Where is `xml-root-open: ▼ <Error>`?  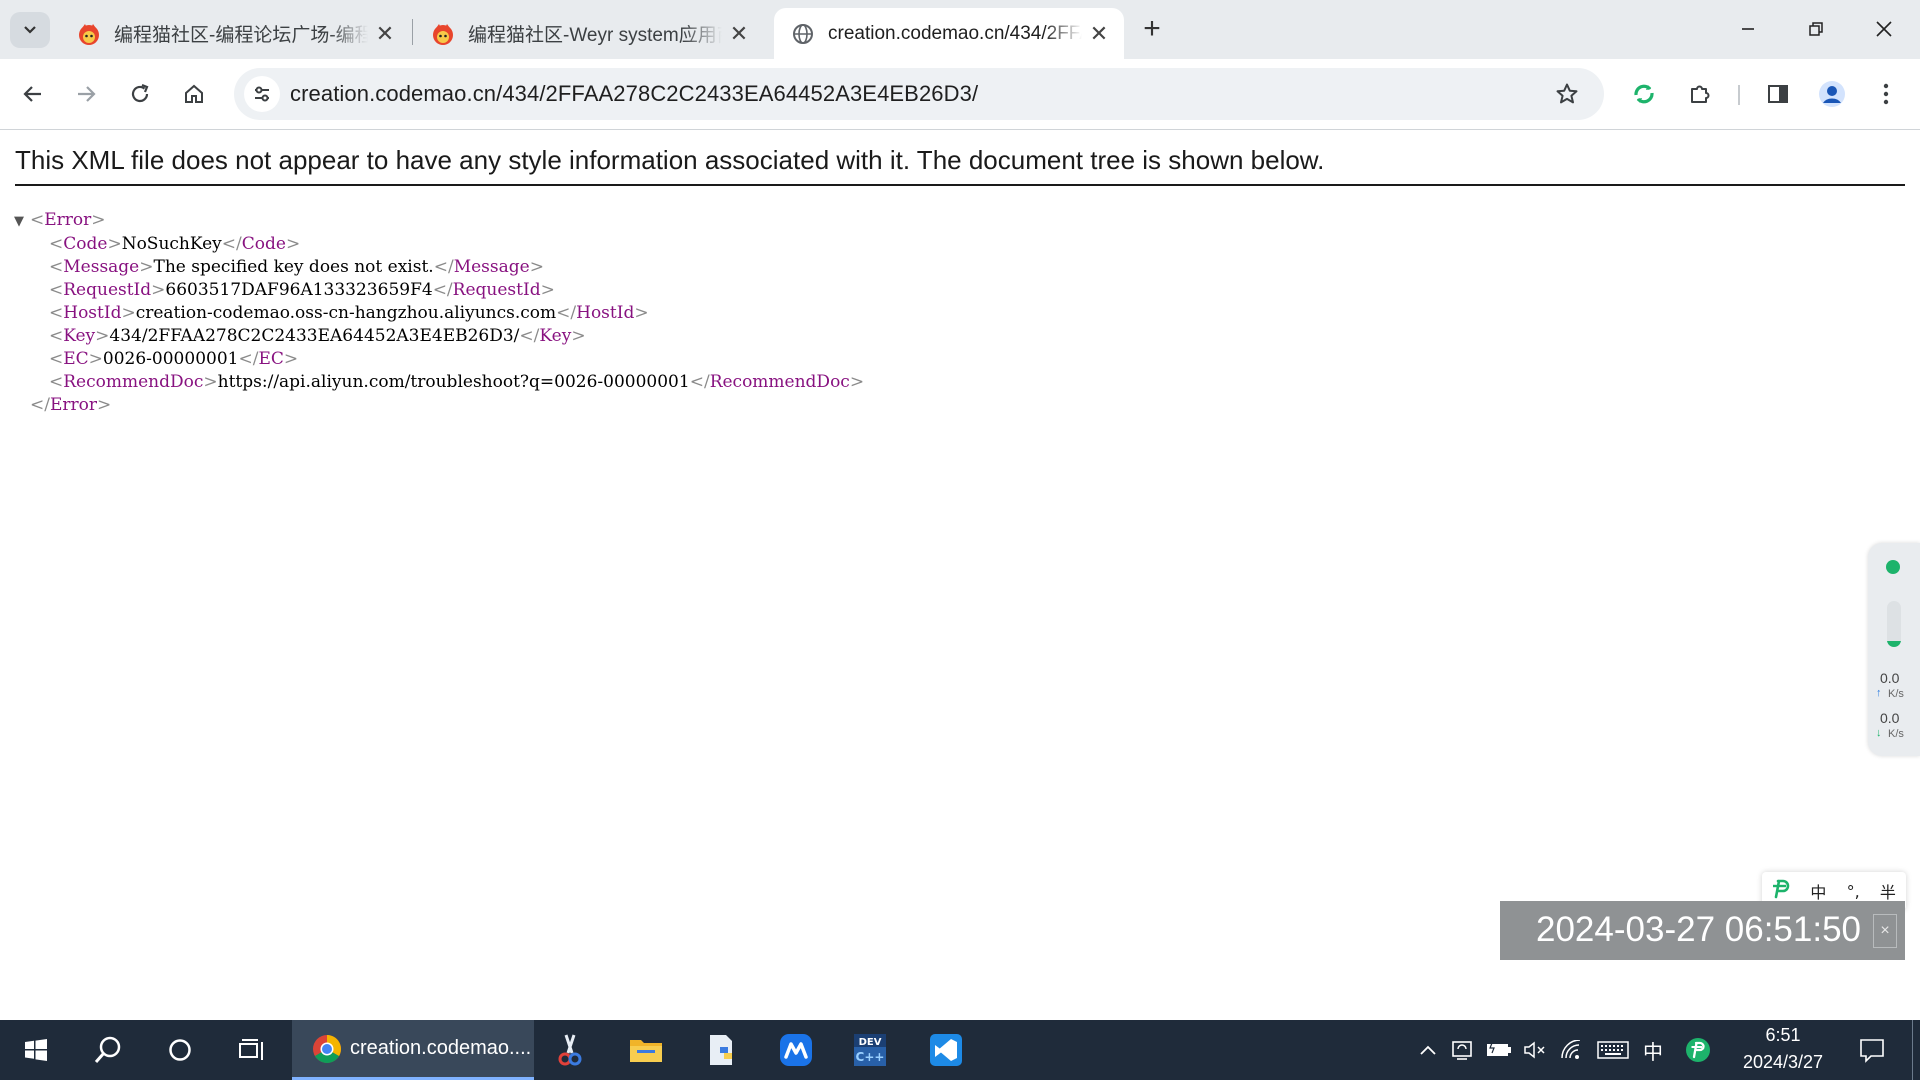 xml-root-open: ▼ <Error> is located at coordinates (439, 221).